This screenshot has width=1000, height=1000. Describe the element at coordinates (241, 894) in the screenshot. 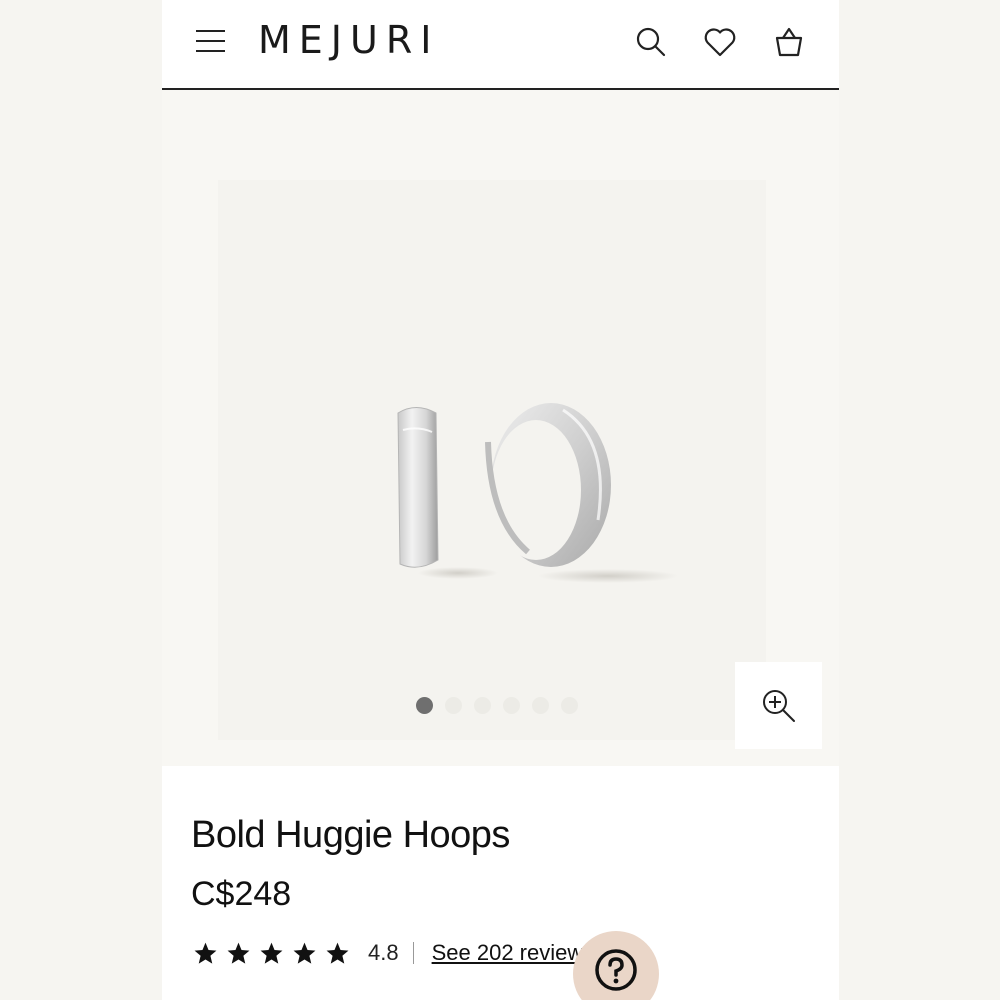

I see `product-price: C$248` at that location.